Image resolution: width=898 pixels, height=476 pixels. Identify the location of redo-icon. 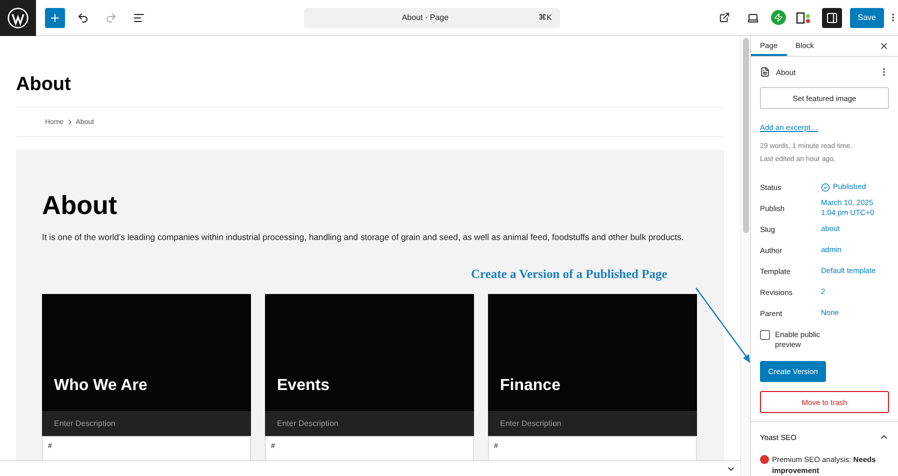
(111, 18).